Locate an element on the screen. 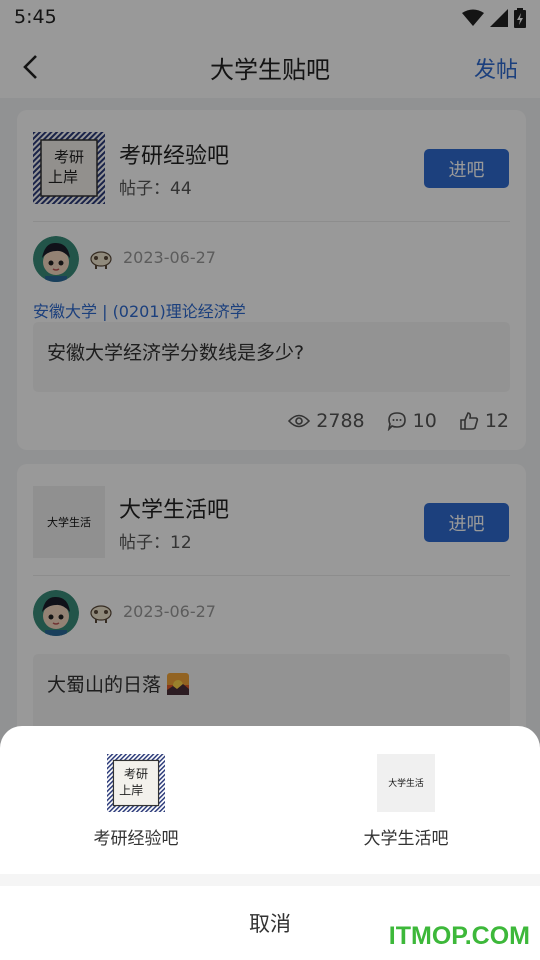 This screenshot has width=540, height=960. watermark-logo: ITMOP.COM is located at coordinates (459, 936).